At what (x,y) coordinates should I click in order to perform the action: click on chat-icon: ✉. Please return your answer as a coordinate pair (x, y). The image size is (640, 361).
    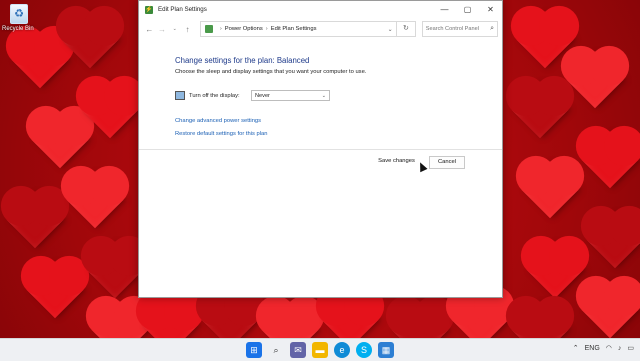
    Looking at the image, I should click on (298, 350).